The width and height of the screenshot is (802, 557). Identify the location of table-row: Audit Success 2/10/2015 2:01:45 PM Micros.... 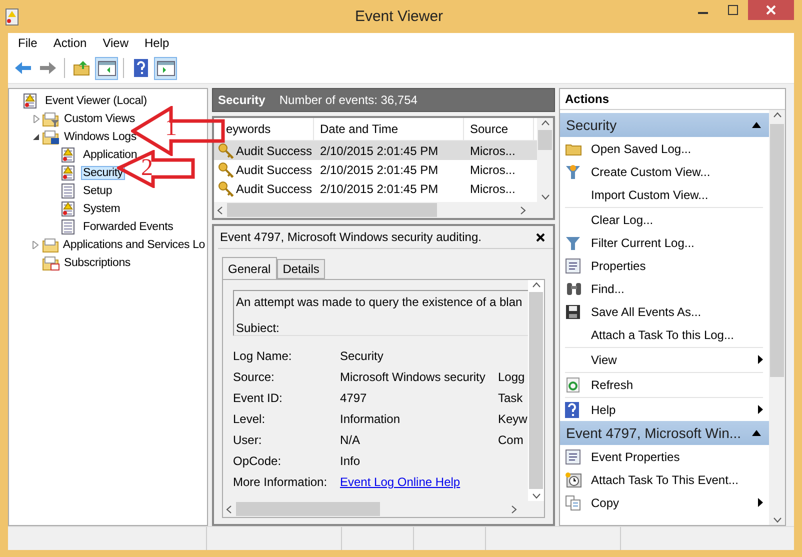
(375, 150).